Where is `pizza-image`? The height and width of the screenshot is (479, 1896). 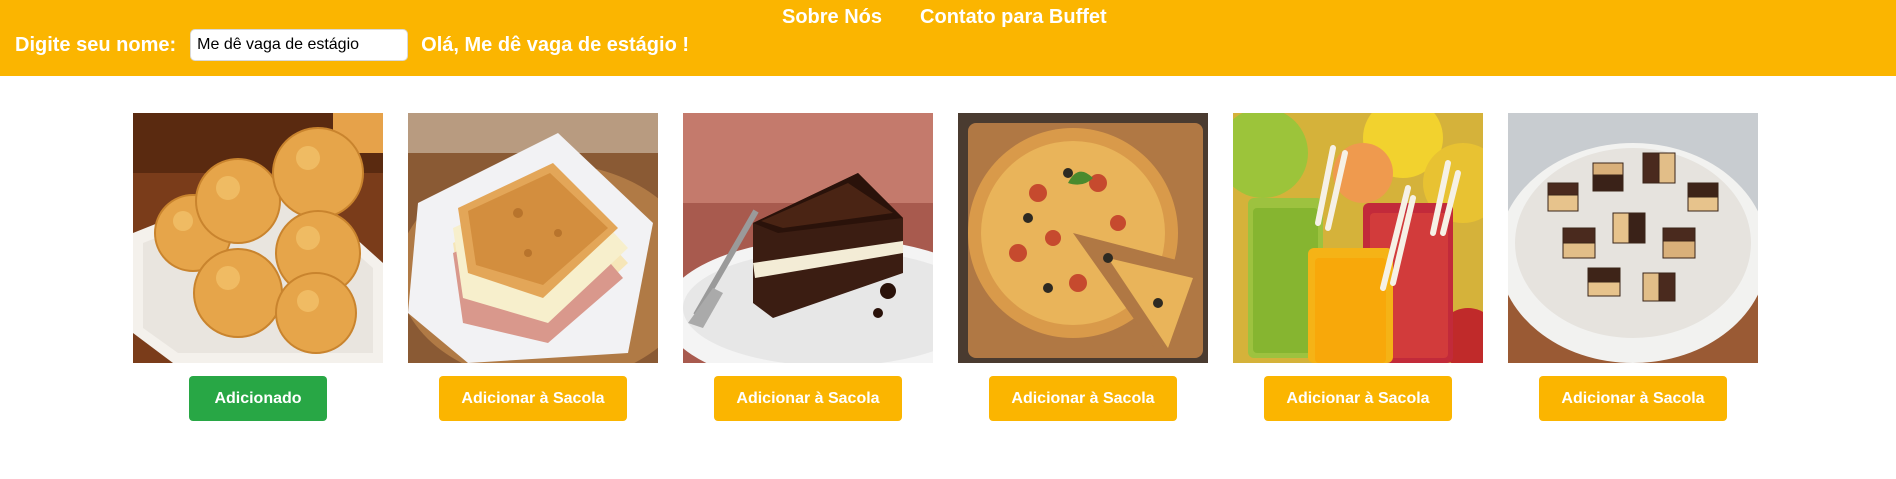
pizza-image is located at coordinates (1083, 238).